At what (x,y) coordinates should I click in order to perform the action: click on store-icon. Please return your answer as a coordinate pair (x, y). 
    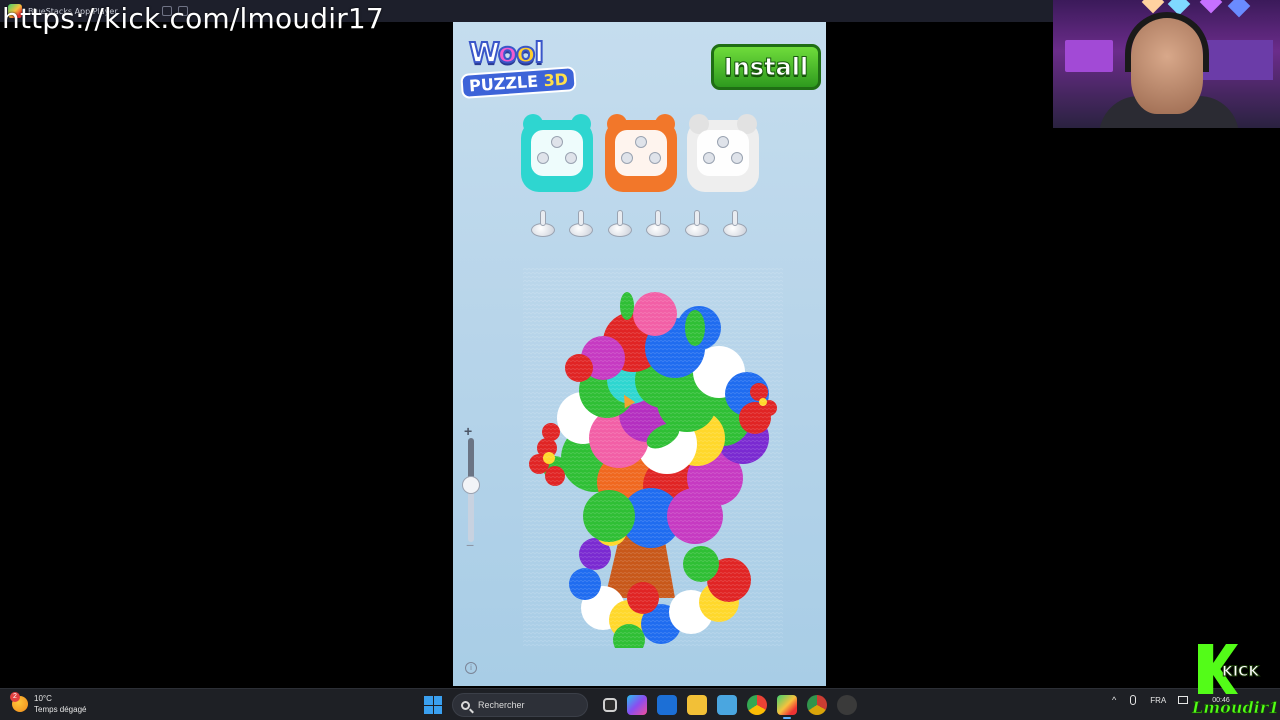
    Looking at the image, I should click on (667, 705).